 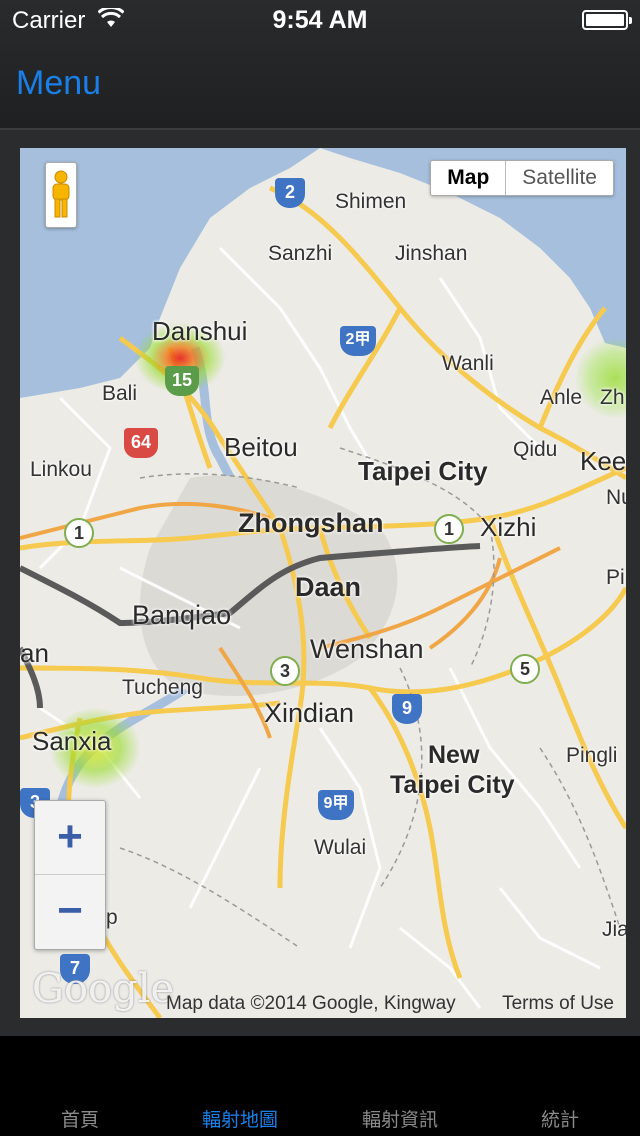 What do you see at coordinates (525, 669) in the screenshot?
I see `route-shield: 5` at bounding box center [525, 669].